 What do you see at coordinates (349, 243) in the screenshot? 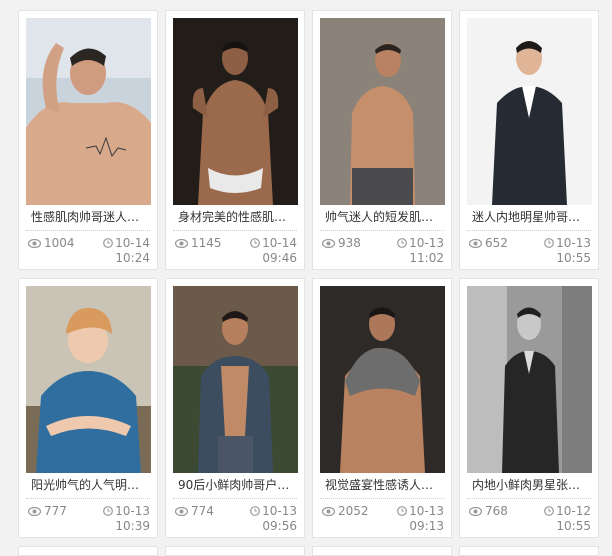
I see `view-count-value: 938` at bounding box center [349, 243].